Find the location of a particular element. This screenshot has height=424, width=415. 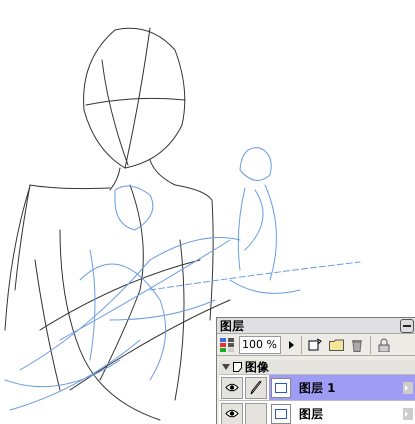

lock-button is located at coordinates (384, 344).